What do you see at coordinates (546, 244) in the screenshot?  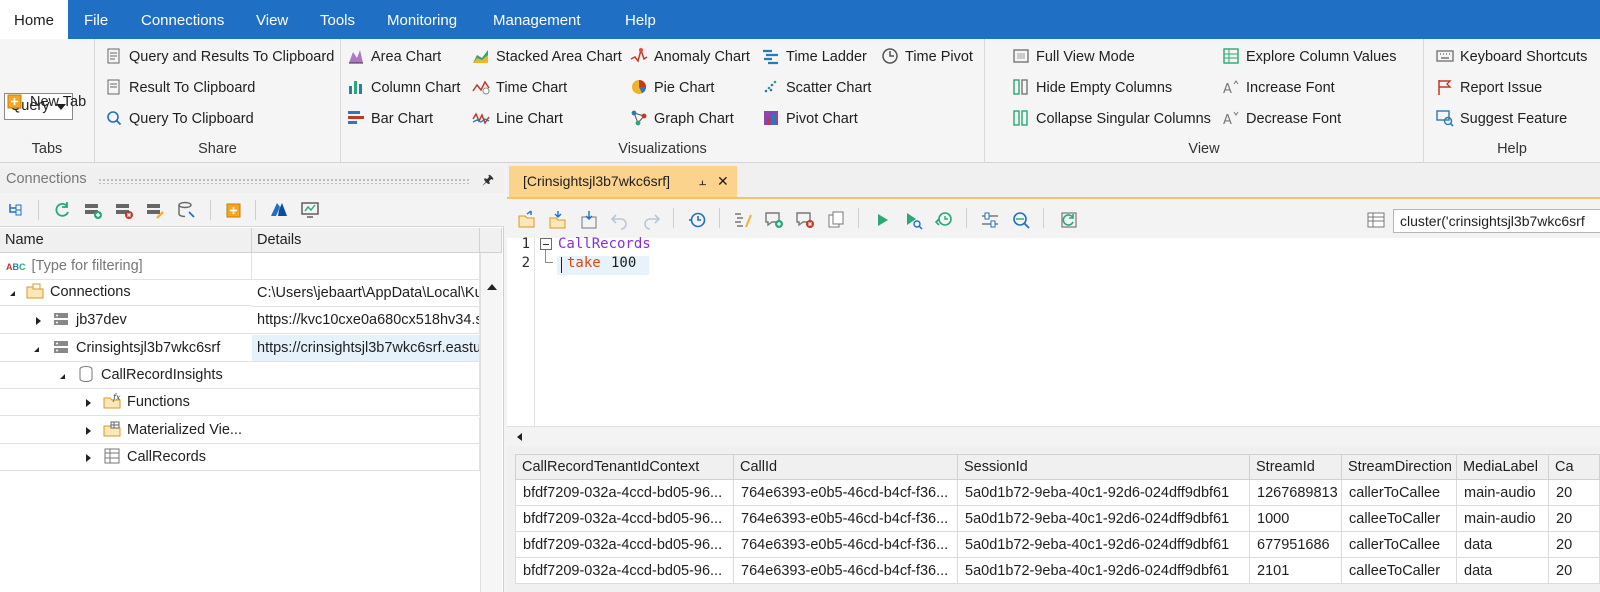 I see `fold-collapse-icon` at bounding box center [546, 244].